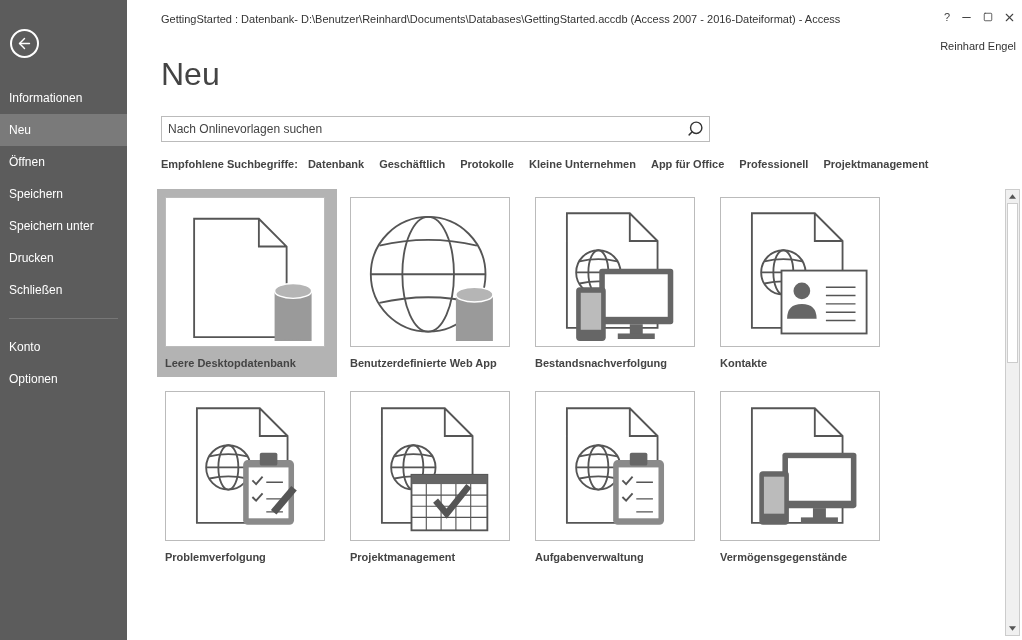  Describe the element at coordinates (424, 363) in the screenshot. I see `template-label: Benutzerdefinierte Web App` at that location.